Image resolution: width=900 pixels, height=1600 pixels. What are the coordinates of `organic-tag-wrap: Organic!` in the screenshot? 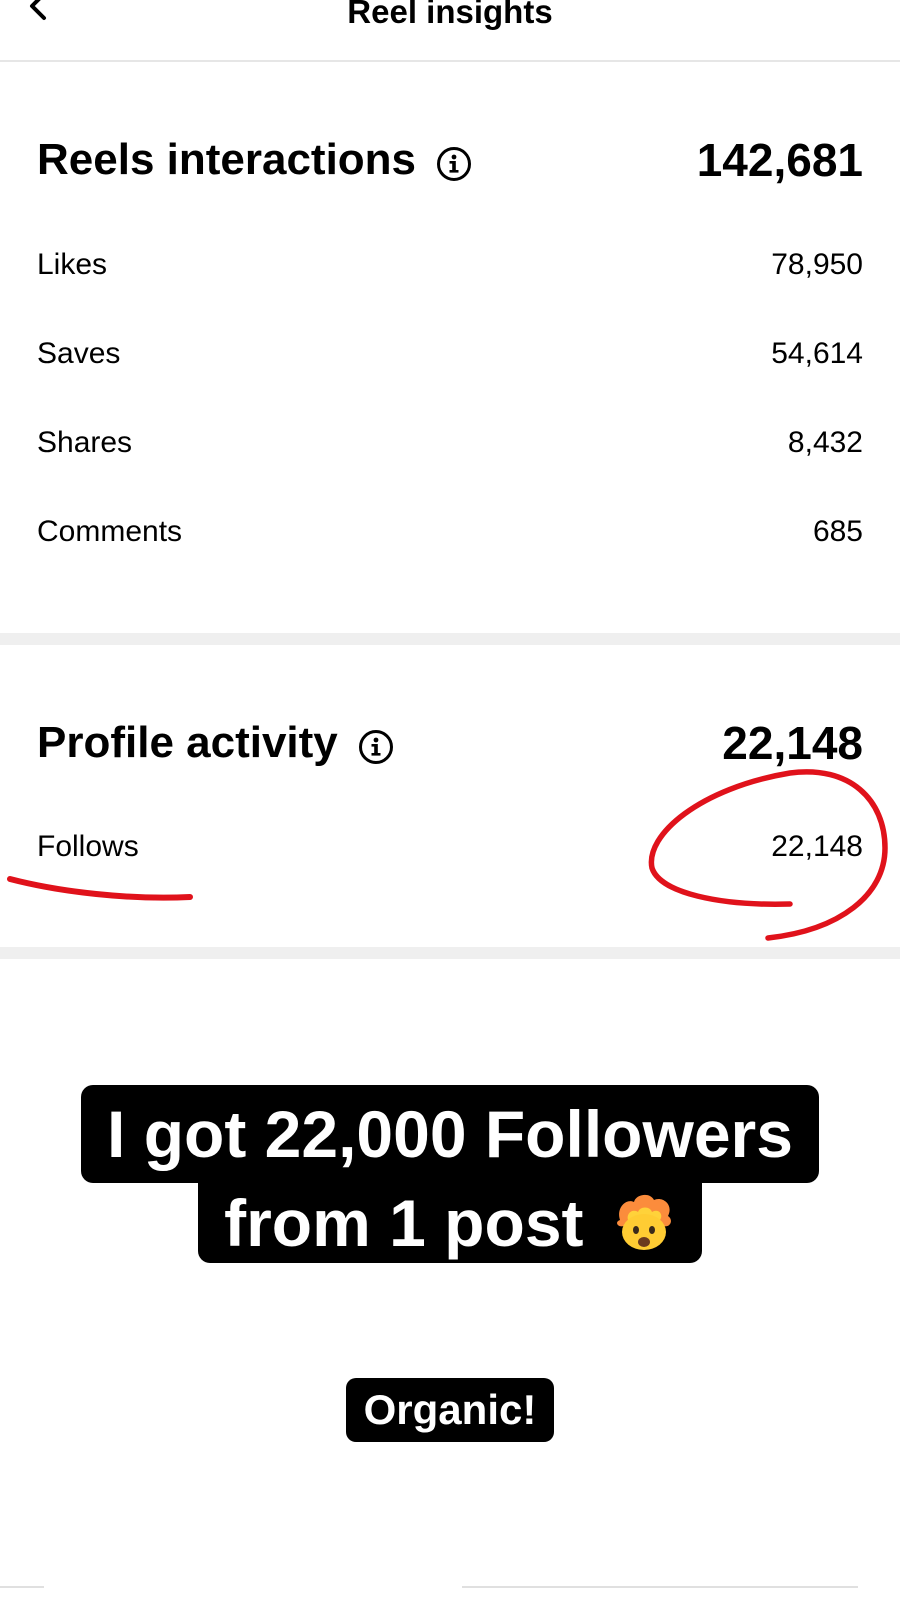 It's located at (450, 1410).